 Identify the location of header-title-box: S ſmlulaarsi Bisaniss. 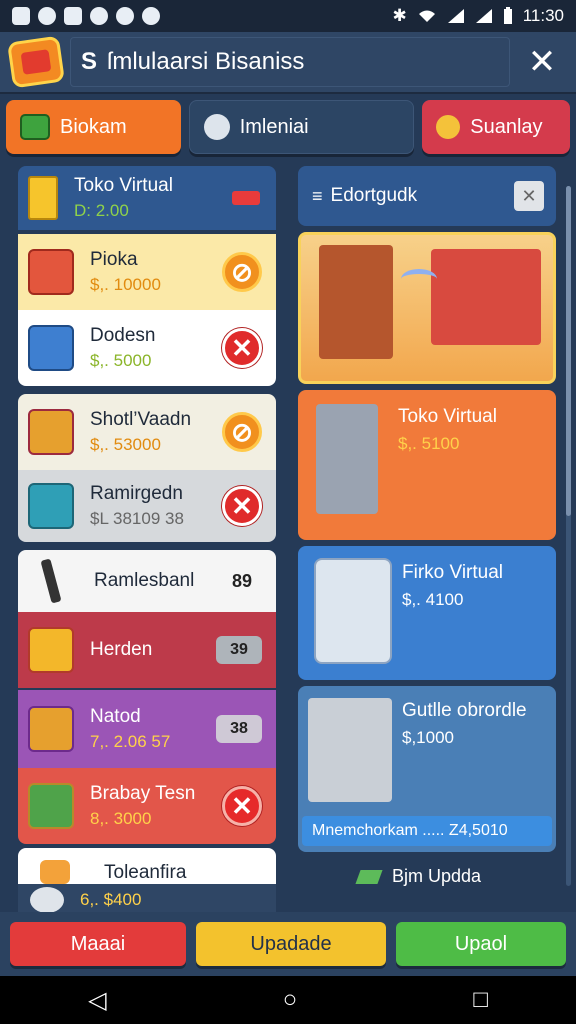
(290, 62).